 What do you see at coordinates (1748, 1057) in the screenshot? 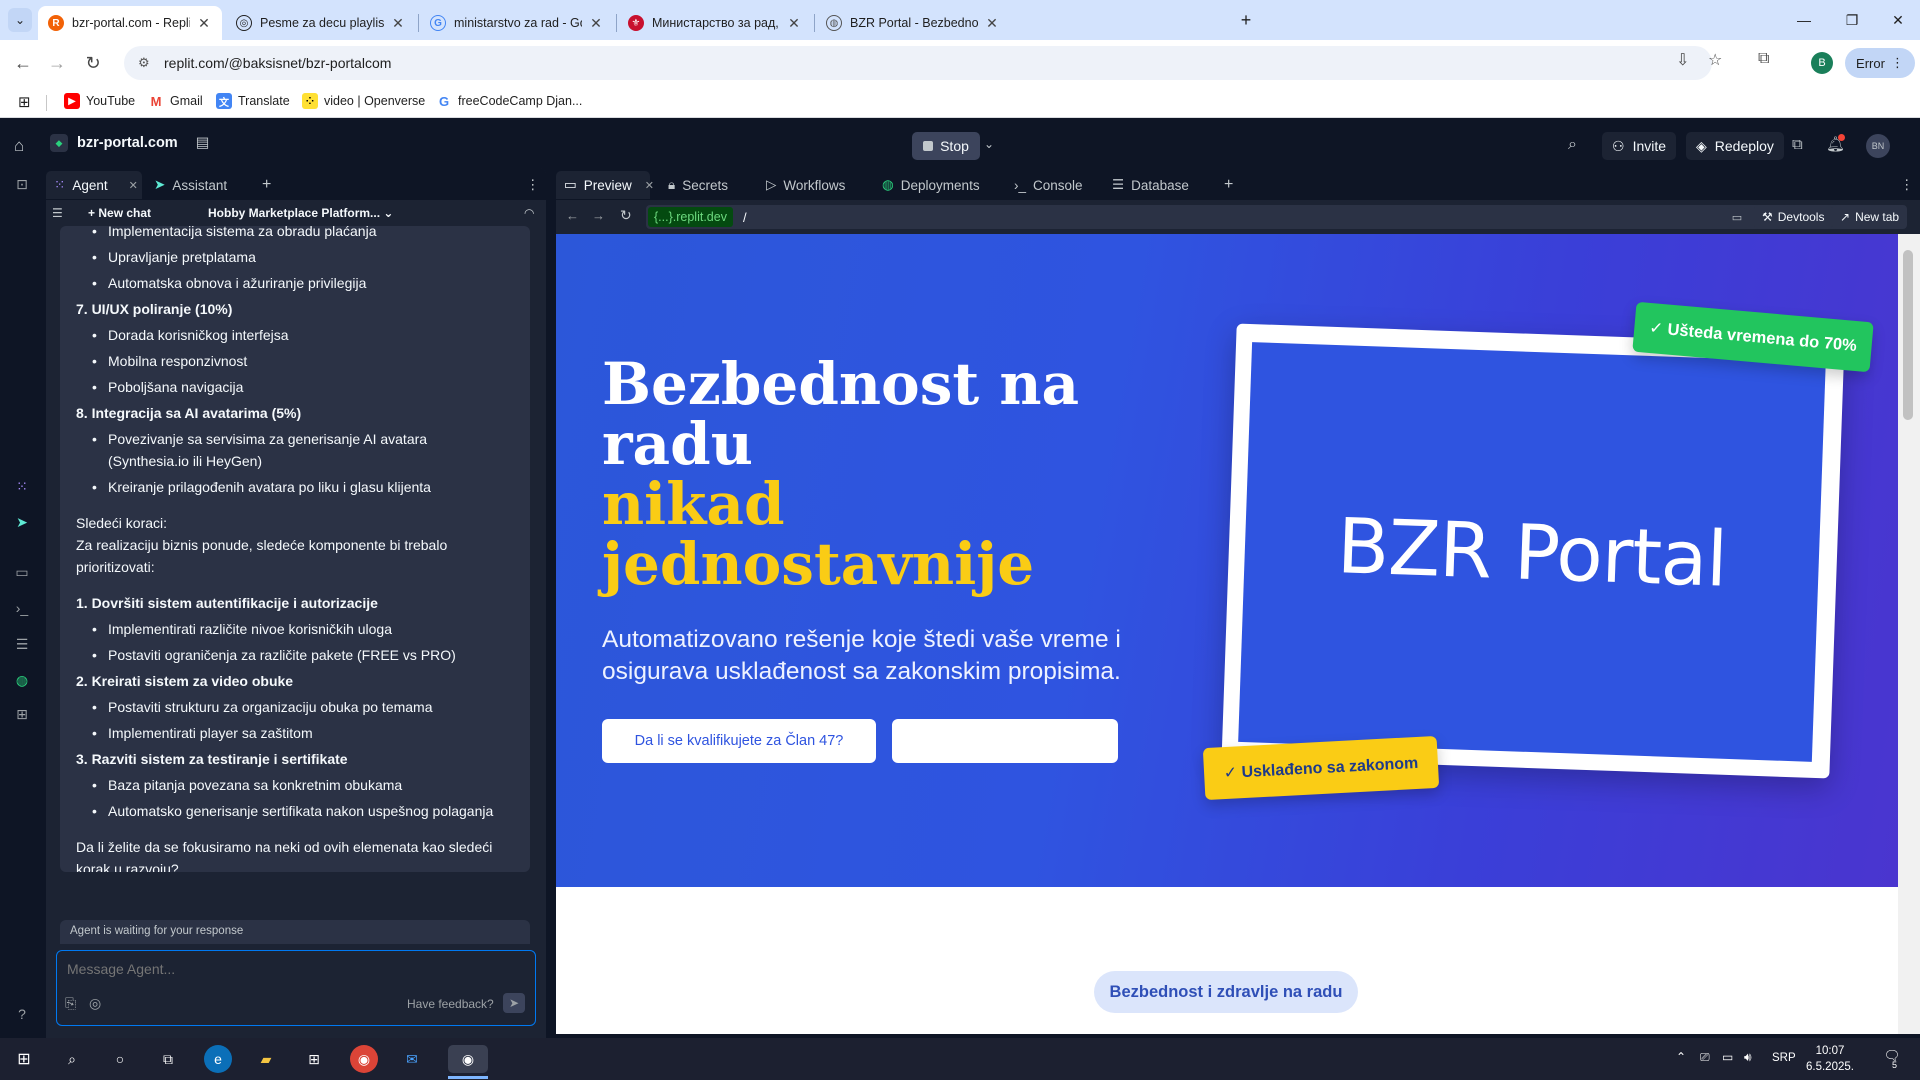
I see `tray-volume-icon: 🔊︎` at bounding box center [1748, 1057].